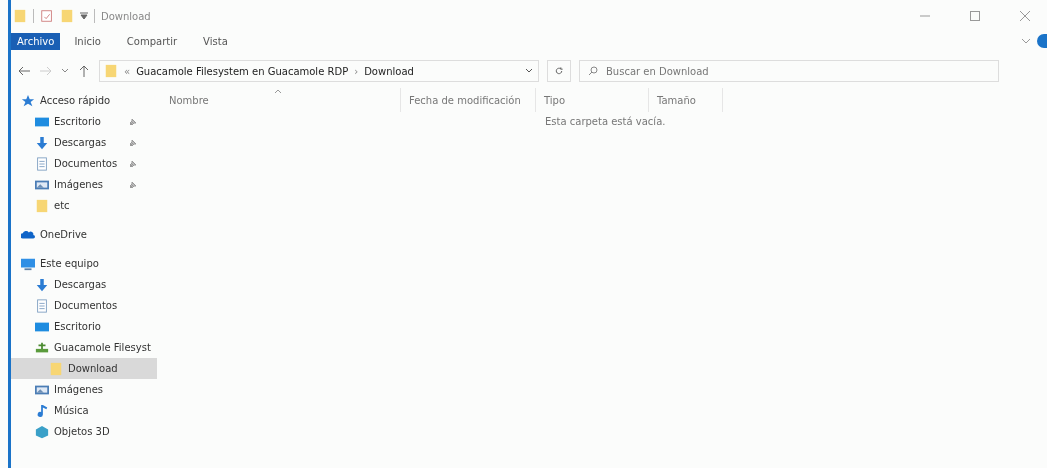 Image resolution: width=1047 pixels, height=468 pixels. What do you see at coordinates (42, 410) in the screenshot?
I see `music-note-icon` at bounding box center [42, 410].